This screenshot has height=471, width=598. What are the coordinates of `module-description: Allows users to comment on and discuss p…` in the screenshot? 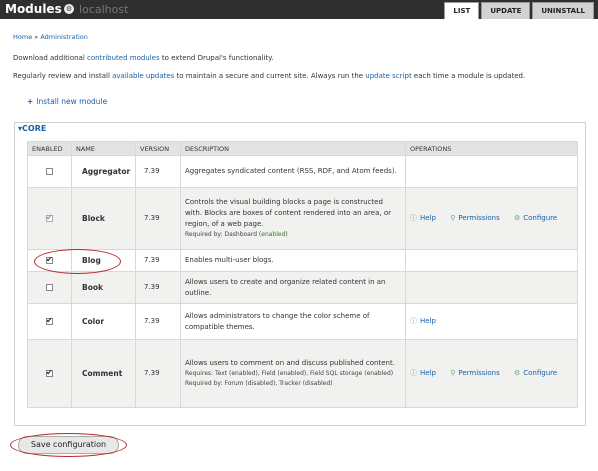 It's located at (293, 373).